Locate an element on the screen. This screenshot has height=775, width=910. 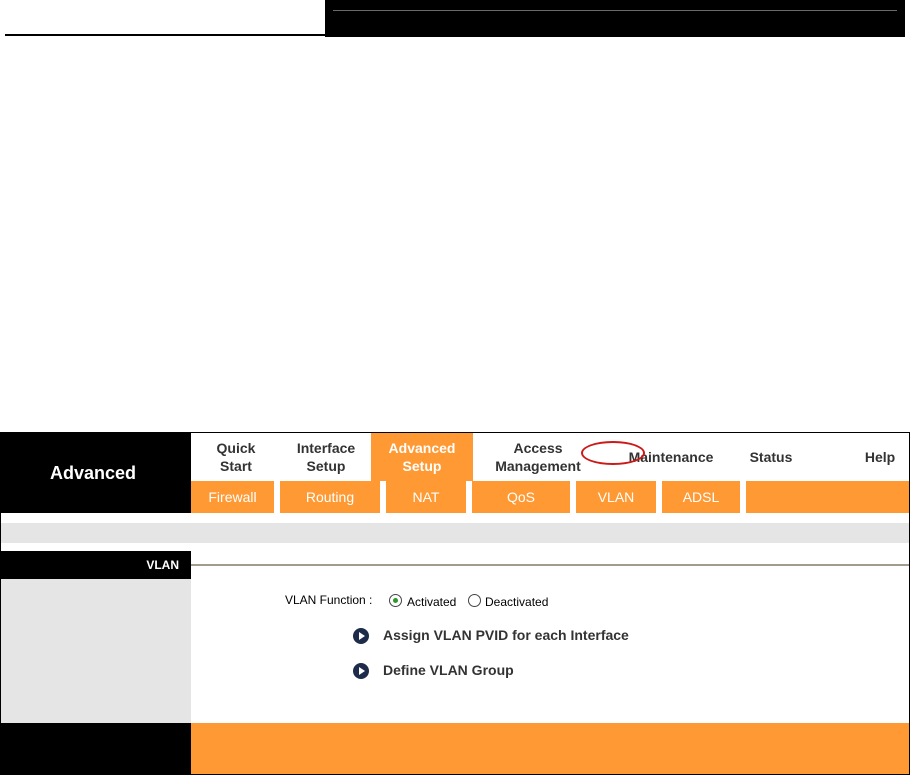
assign-vlan-pvid-link: Assign VLAN PVID for each Interface is located at coordinates (506, 635).